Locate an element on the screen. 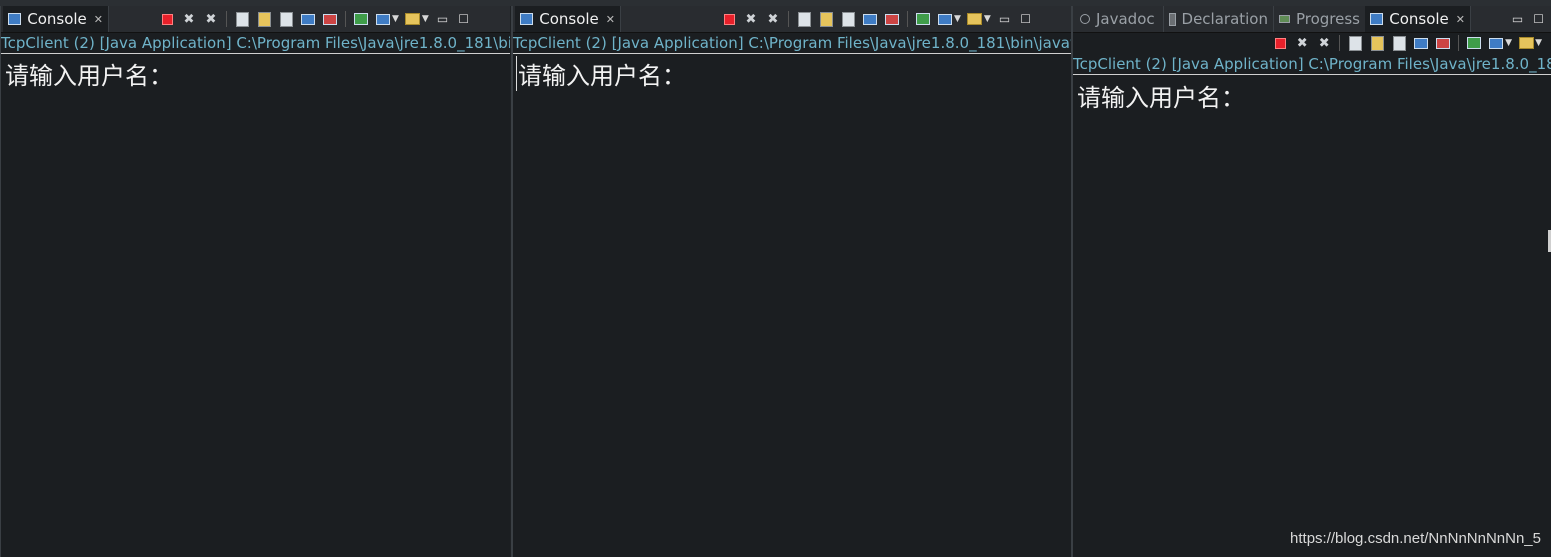 The width and height of the screenshot is (1551, 557). tab-progress: Progress is located at coordinates (1319, 19).